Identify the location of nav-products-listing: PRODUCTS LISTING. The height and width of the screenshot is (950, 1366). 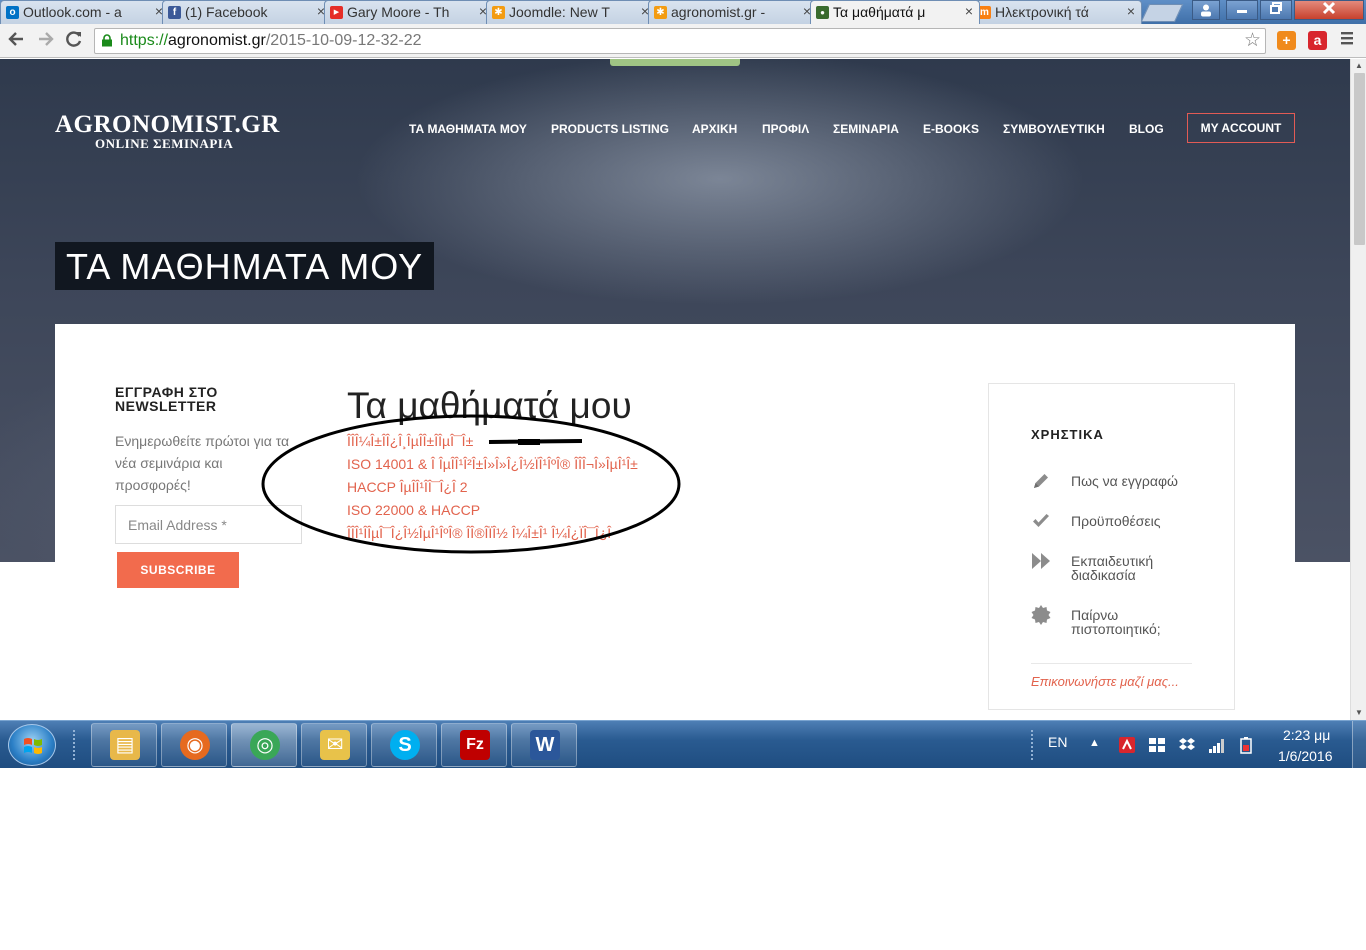
(610, 129).